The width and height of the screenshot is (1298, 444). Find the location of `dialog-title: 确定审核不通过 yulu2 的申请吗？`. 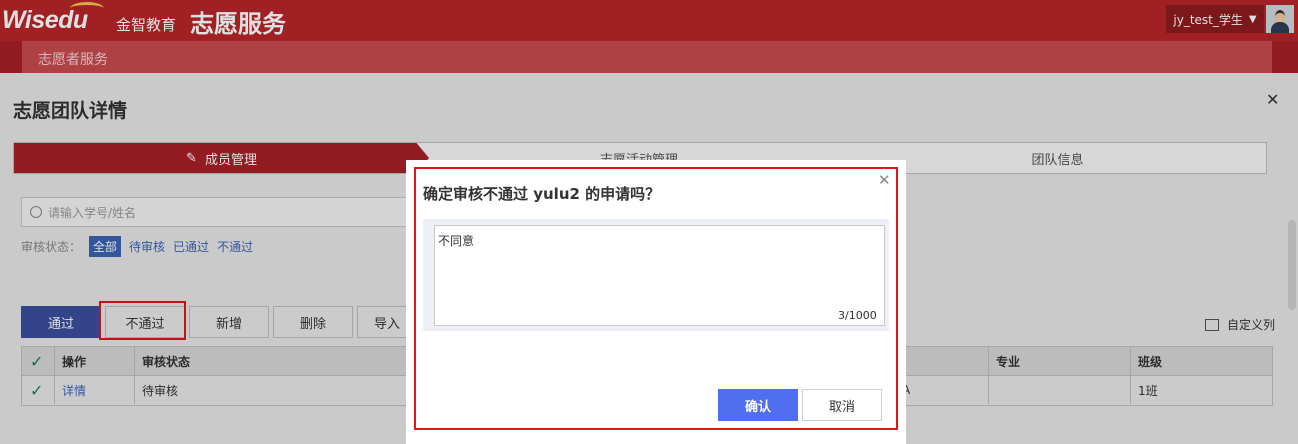

dialog-title: 确定审核不通过 yulu2 的申请吗？ is located at coordinates (542, 194).